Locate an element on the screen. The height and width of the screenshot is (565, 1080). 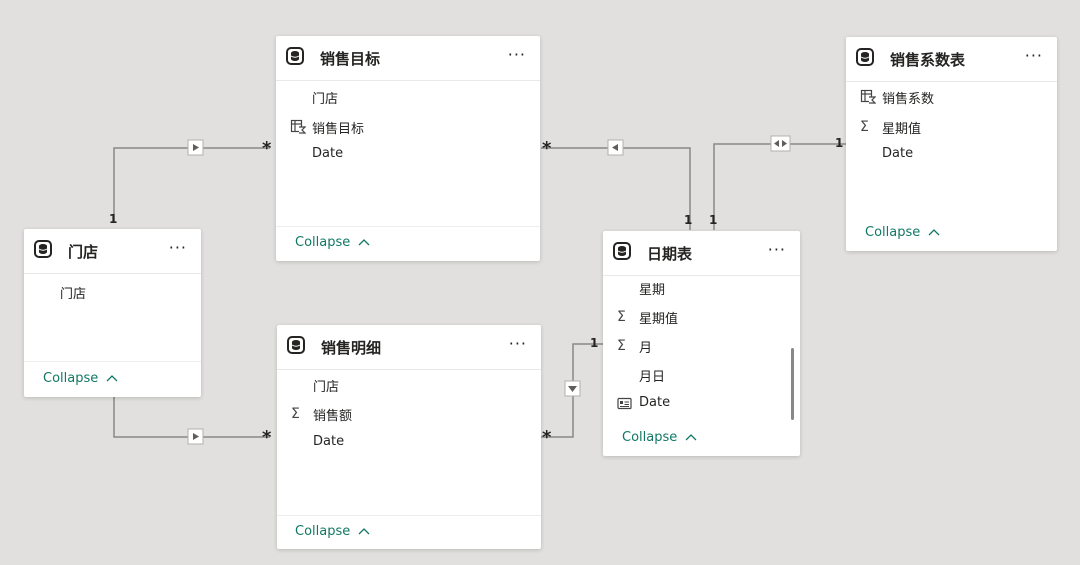
table-title: 销售明细 is located at coordinates (351, 348).